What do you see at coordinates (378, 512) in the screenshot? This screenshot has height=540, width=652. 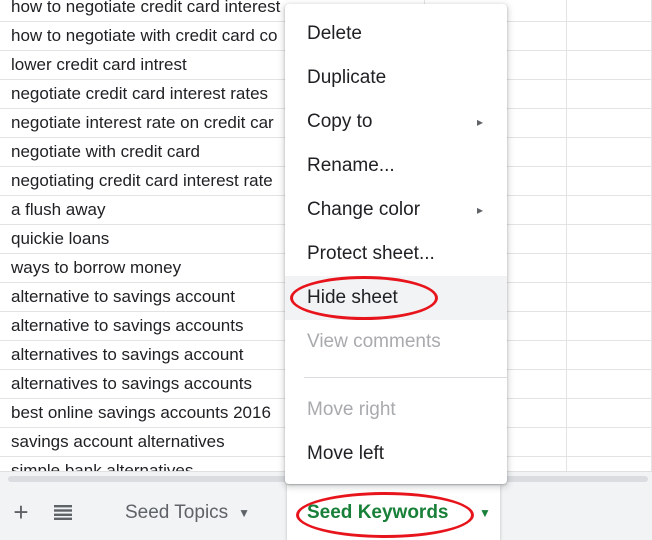 I see `tab-label: Seed Keywords` at bounding box center [378, 512].